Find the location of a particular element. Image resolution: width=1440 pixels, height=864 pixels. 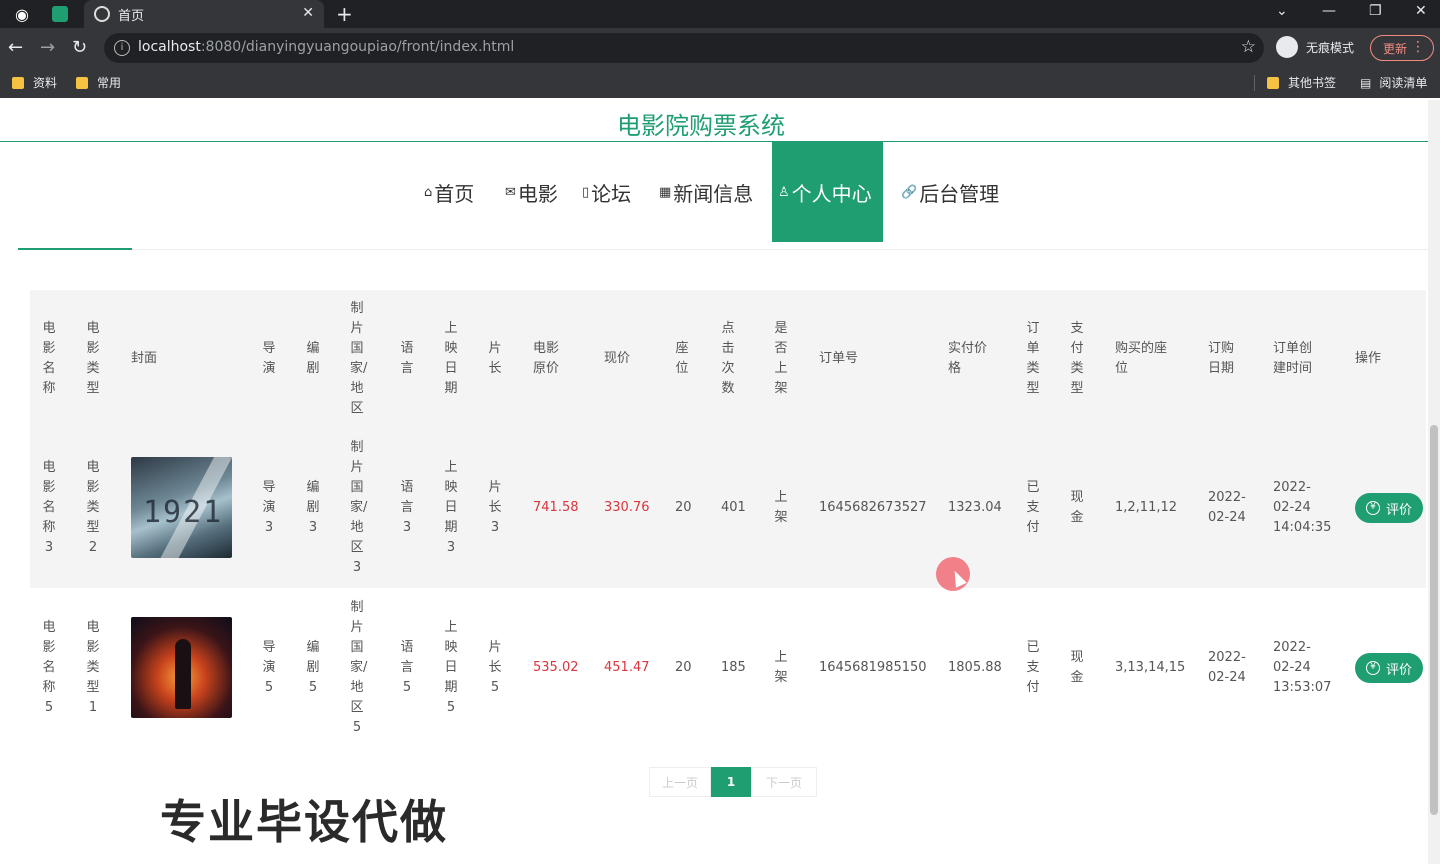

watermark-text: 专业毕设代做 is located at coordinates (304, 822).